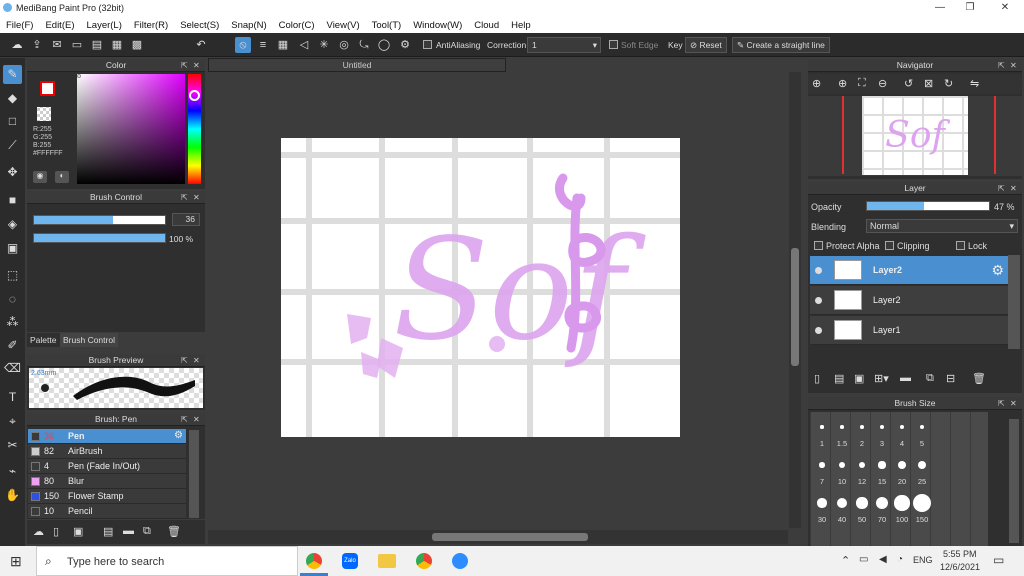 This screenshot has width=1024, height=576. What do you see at coordinates (99, 238) in the screenshot?
I see `brush-opacity-slider` at bounding box center [99, 238].